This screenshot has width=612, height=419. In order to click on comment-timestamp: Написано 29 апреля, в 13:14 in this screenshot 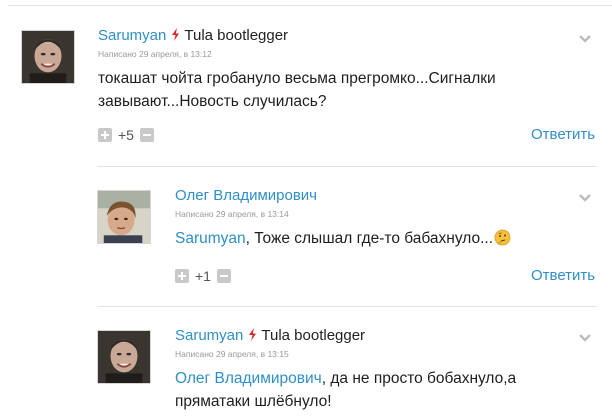, I will do `click(232, 214)`.